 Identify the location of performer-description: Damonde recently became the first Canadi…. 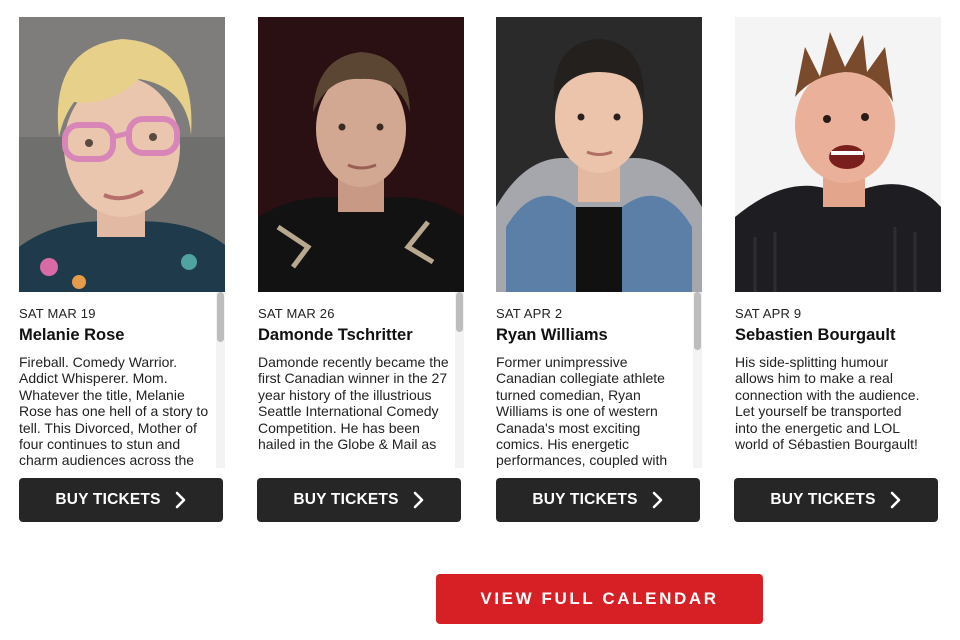
(353, 403).